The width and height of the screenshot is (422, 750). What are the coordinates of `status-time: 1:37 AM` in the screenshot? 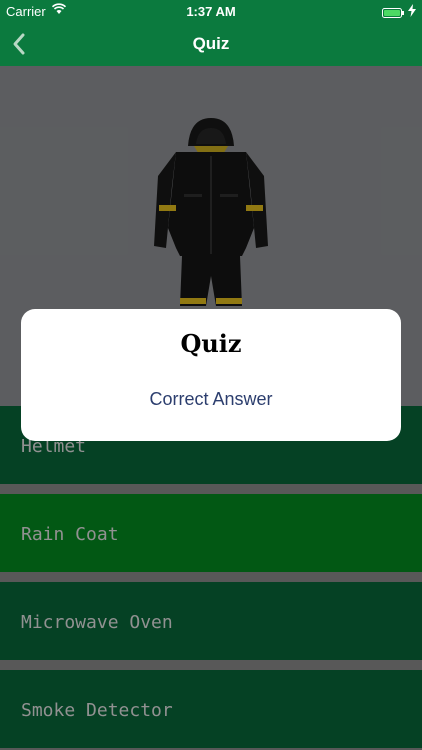 It's located at (211, 11).